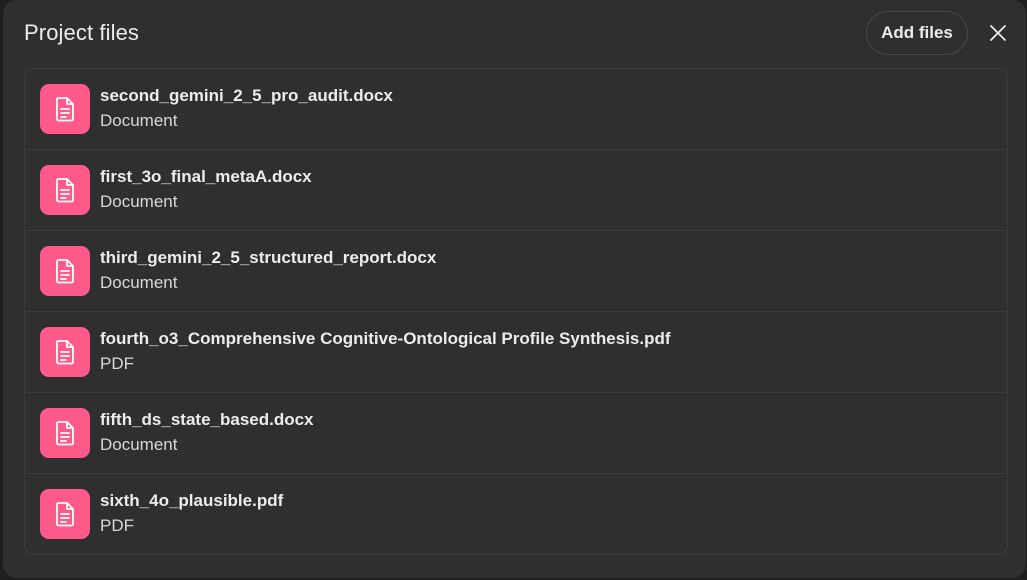  Describe the element at coordinates (516, 190) in the screenshot. I see `file-row: first_3o_final_metaA.docx Document` at that location.